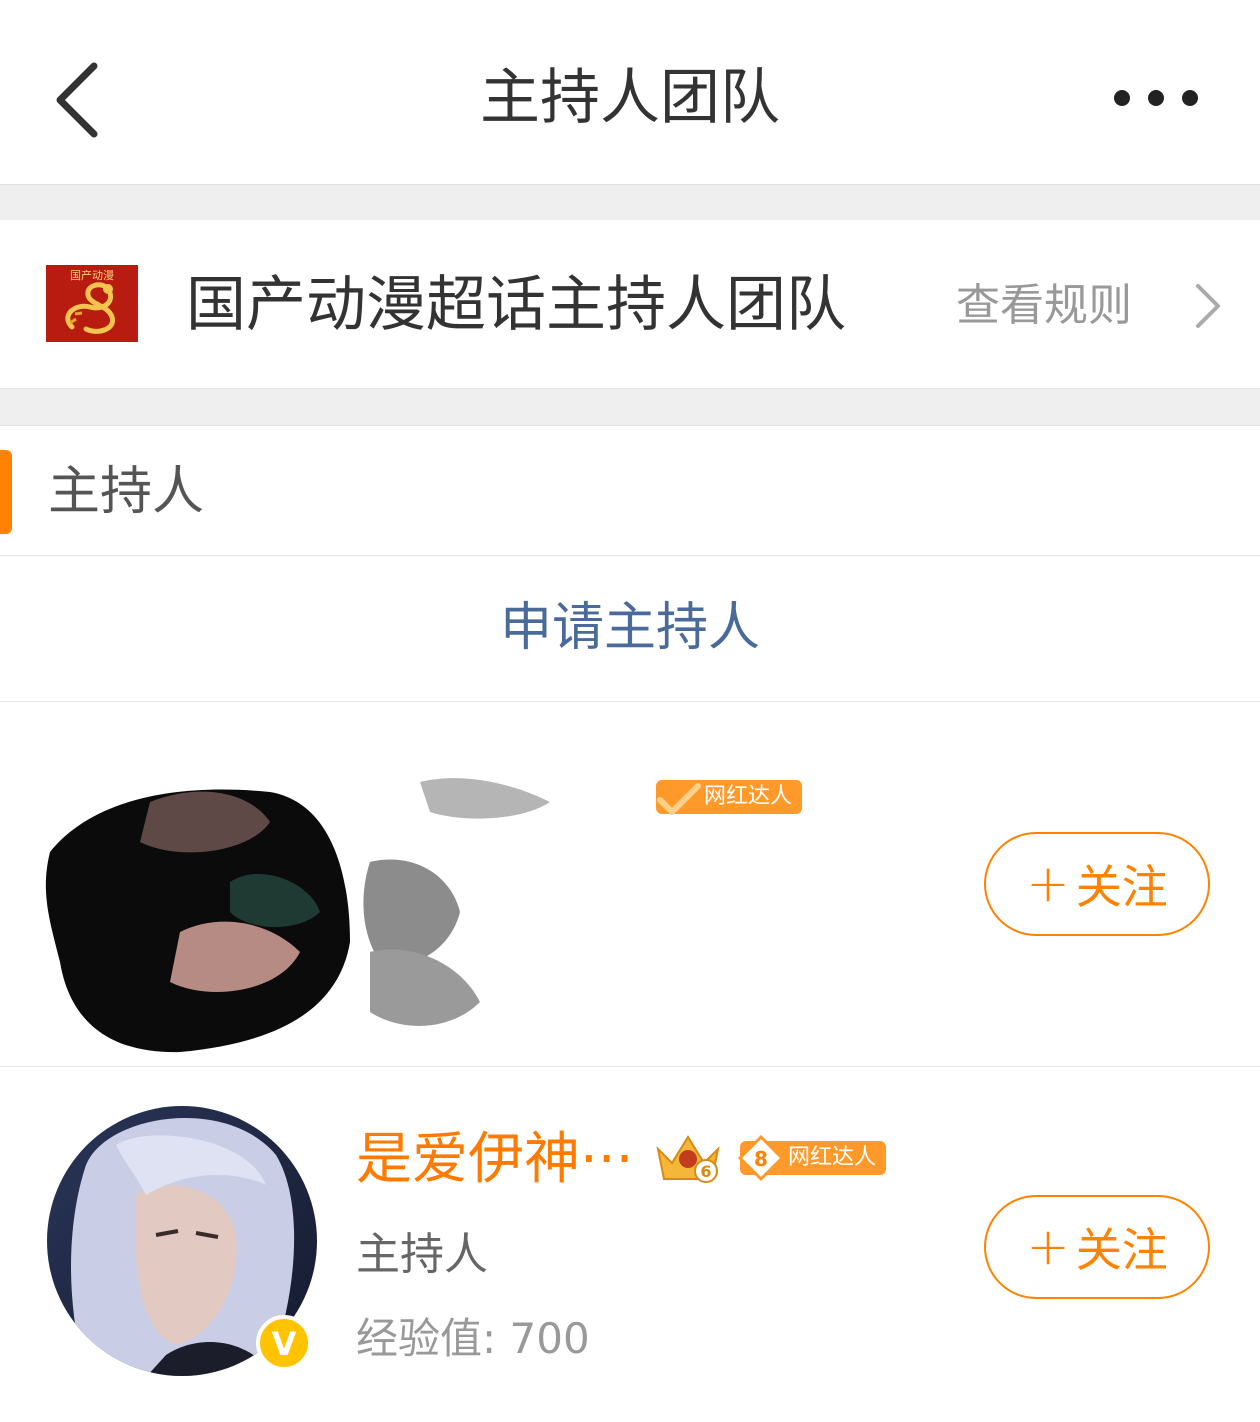  I want to click on team-row: 国产动漫 国产动漫超话主持人团队 查看规则, so click(630, 304).